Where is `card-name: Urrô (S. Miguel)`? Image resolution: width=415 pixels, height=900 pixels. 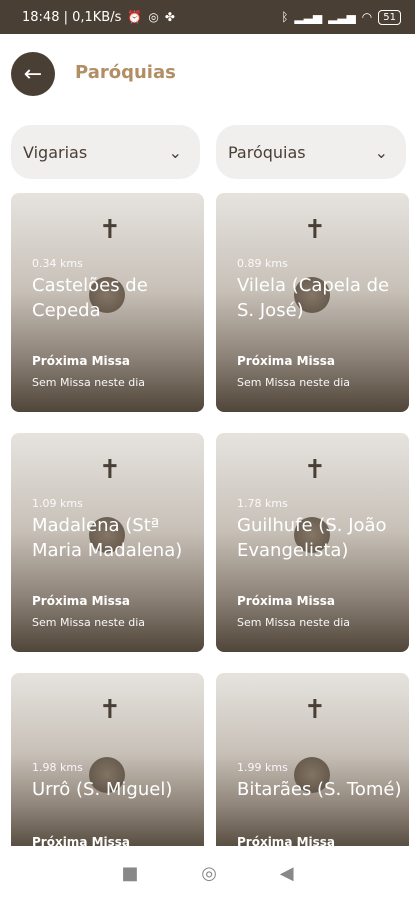
card-name: Urrô (S. Miguel) is located at coordinates (102, 789).